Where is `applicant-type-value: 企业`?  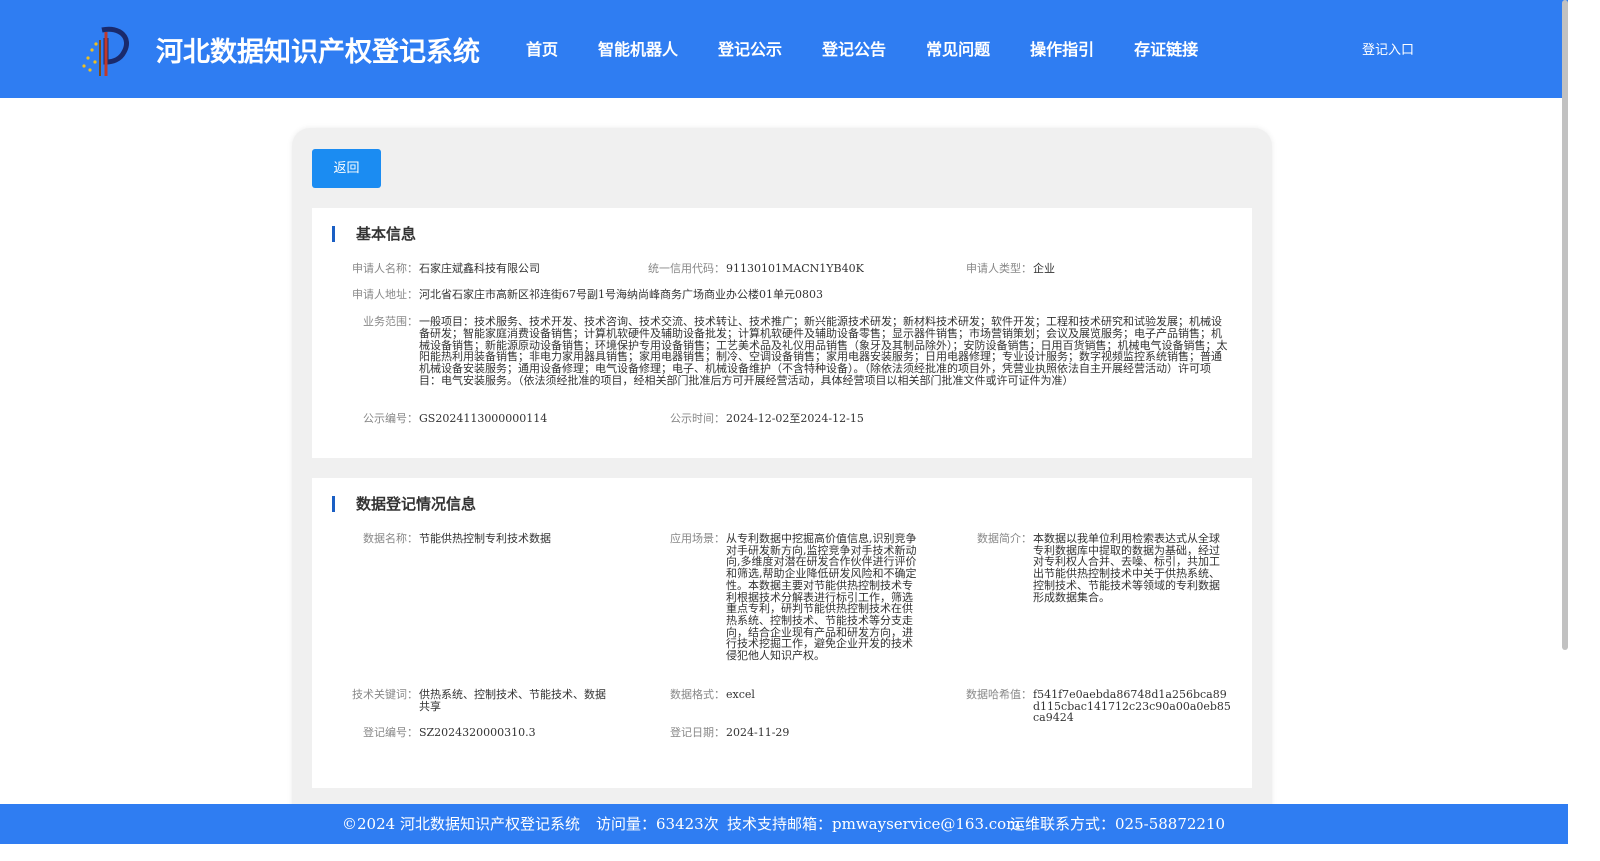 applicant-type-value: 企业 is located at coordinates (1044, 268).